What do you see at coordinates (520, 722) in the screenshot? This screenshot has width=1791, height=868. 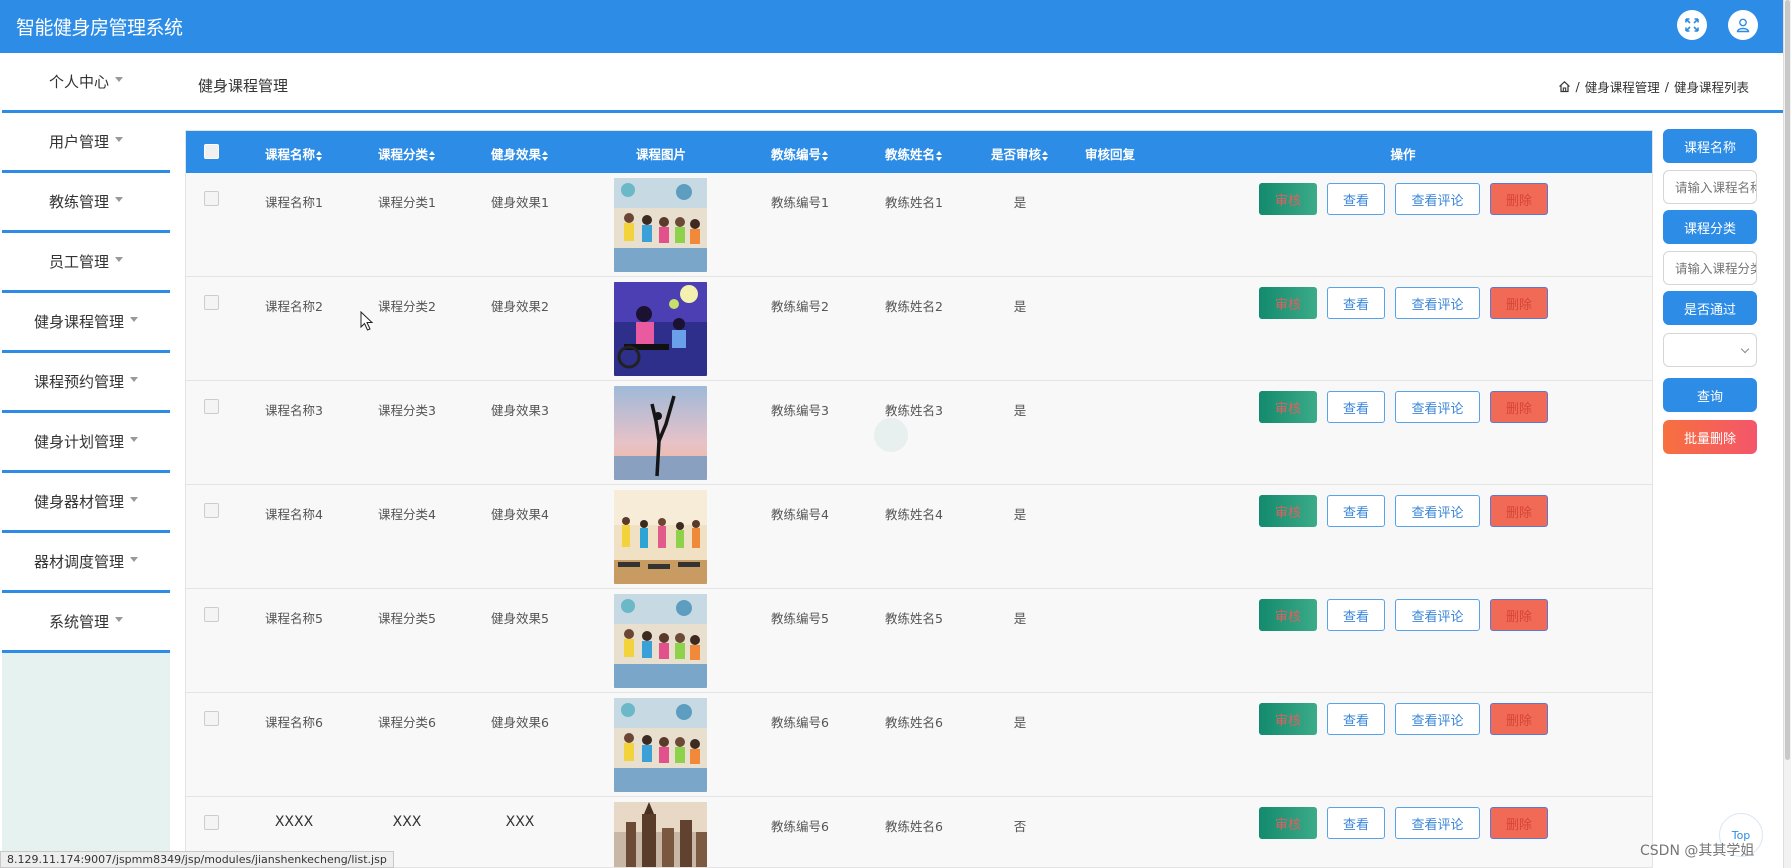 I see `cell-fitness-effect: 健身效果6` at bounding box center [520, 722].